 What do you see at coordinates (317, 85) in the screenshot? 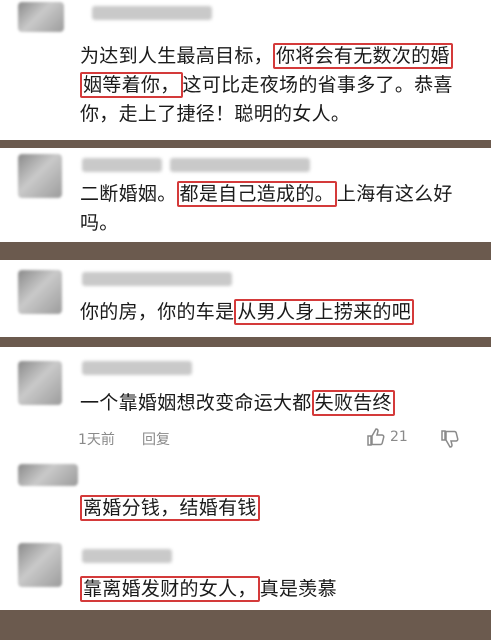
I see `text-segment: 这可比走夜场的省事多了。恭喜` at bounding box center [317, 85].